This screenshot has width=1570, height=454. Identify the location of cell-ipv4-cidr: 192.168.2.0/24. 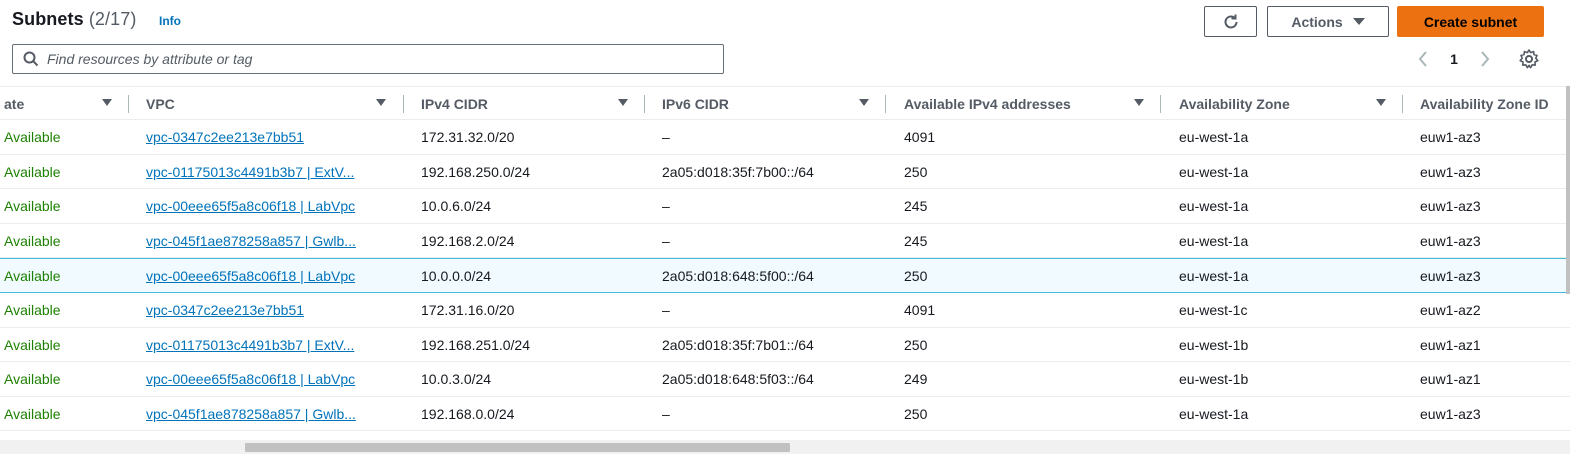
(468, 240).